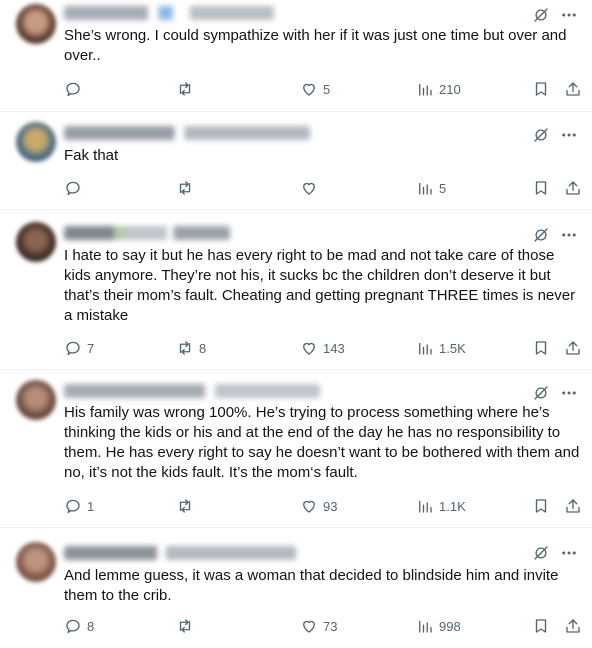 The height and width of the screenshot is (648, 592). I want to click on like-button: 93, so click(318, 506).